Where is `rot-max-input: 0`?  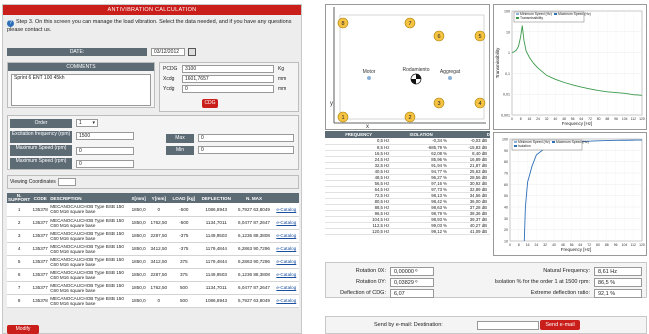
rot-max-input: 0 is located at coordinates (246, 138).